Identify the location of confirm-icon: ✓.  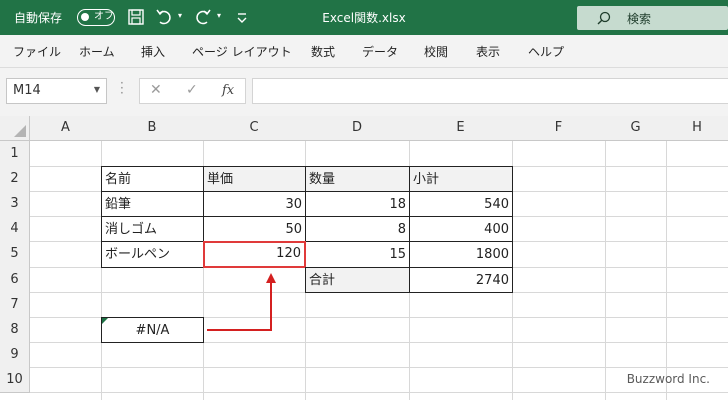
(192, 90).